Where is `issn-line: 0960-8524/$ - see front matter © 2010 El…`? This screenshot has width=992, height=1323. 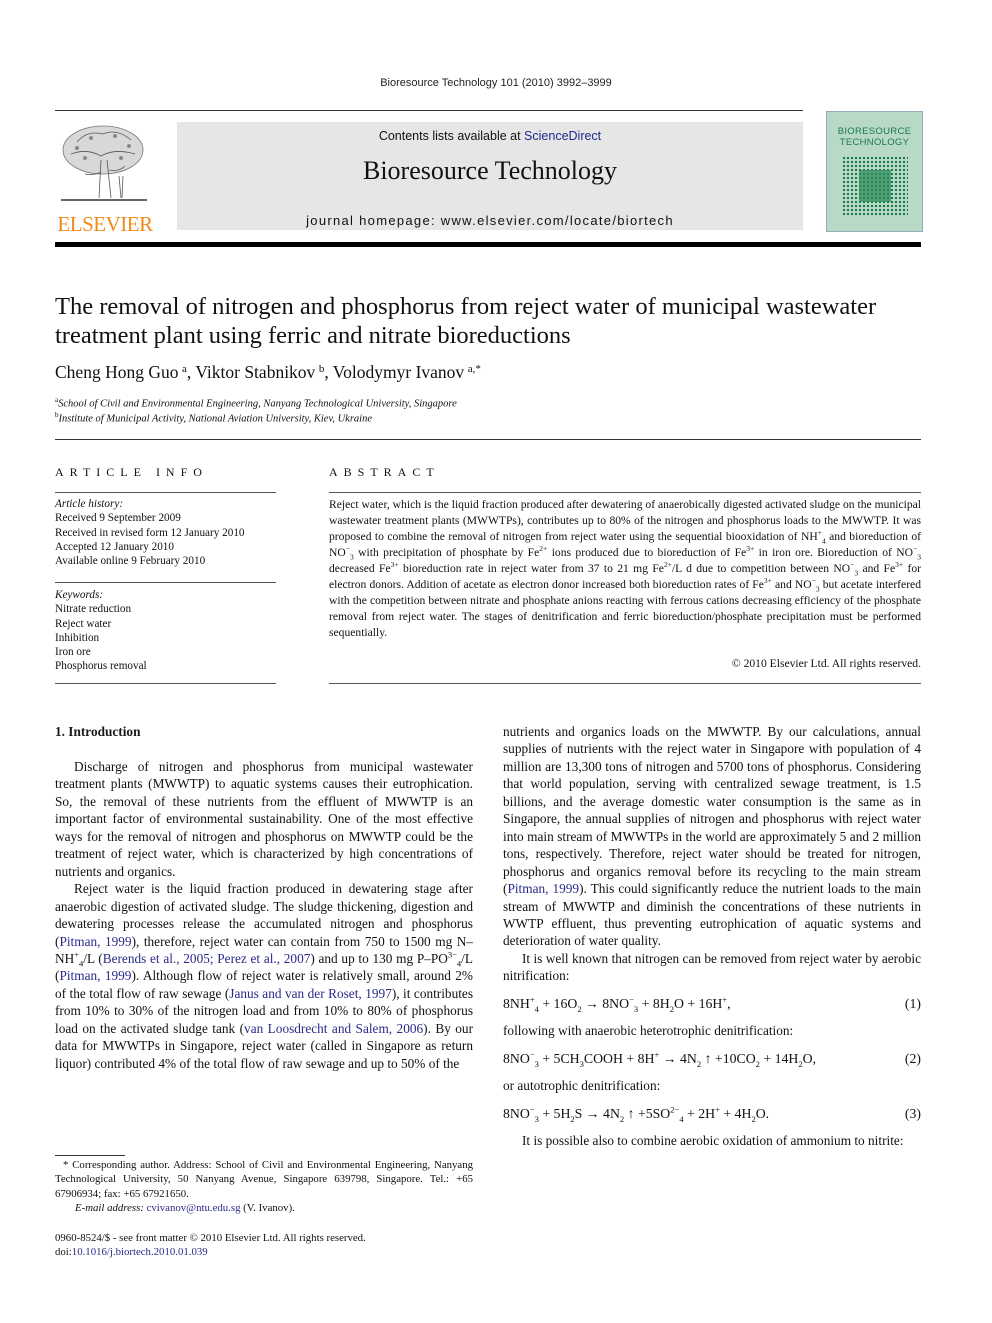
issn-line: 0960-8524/$ - see front matter © 2010 El… is located at coordinates (210, 1238).